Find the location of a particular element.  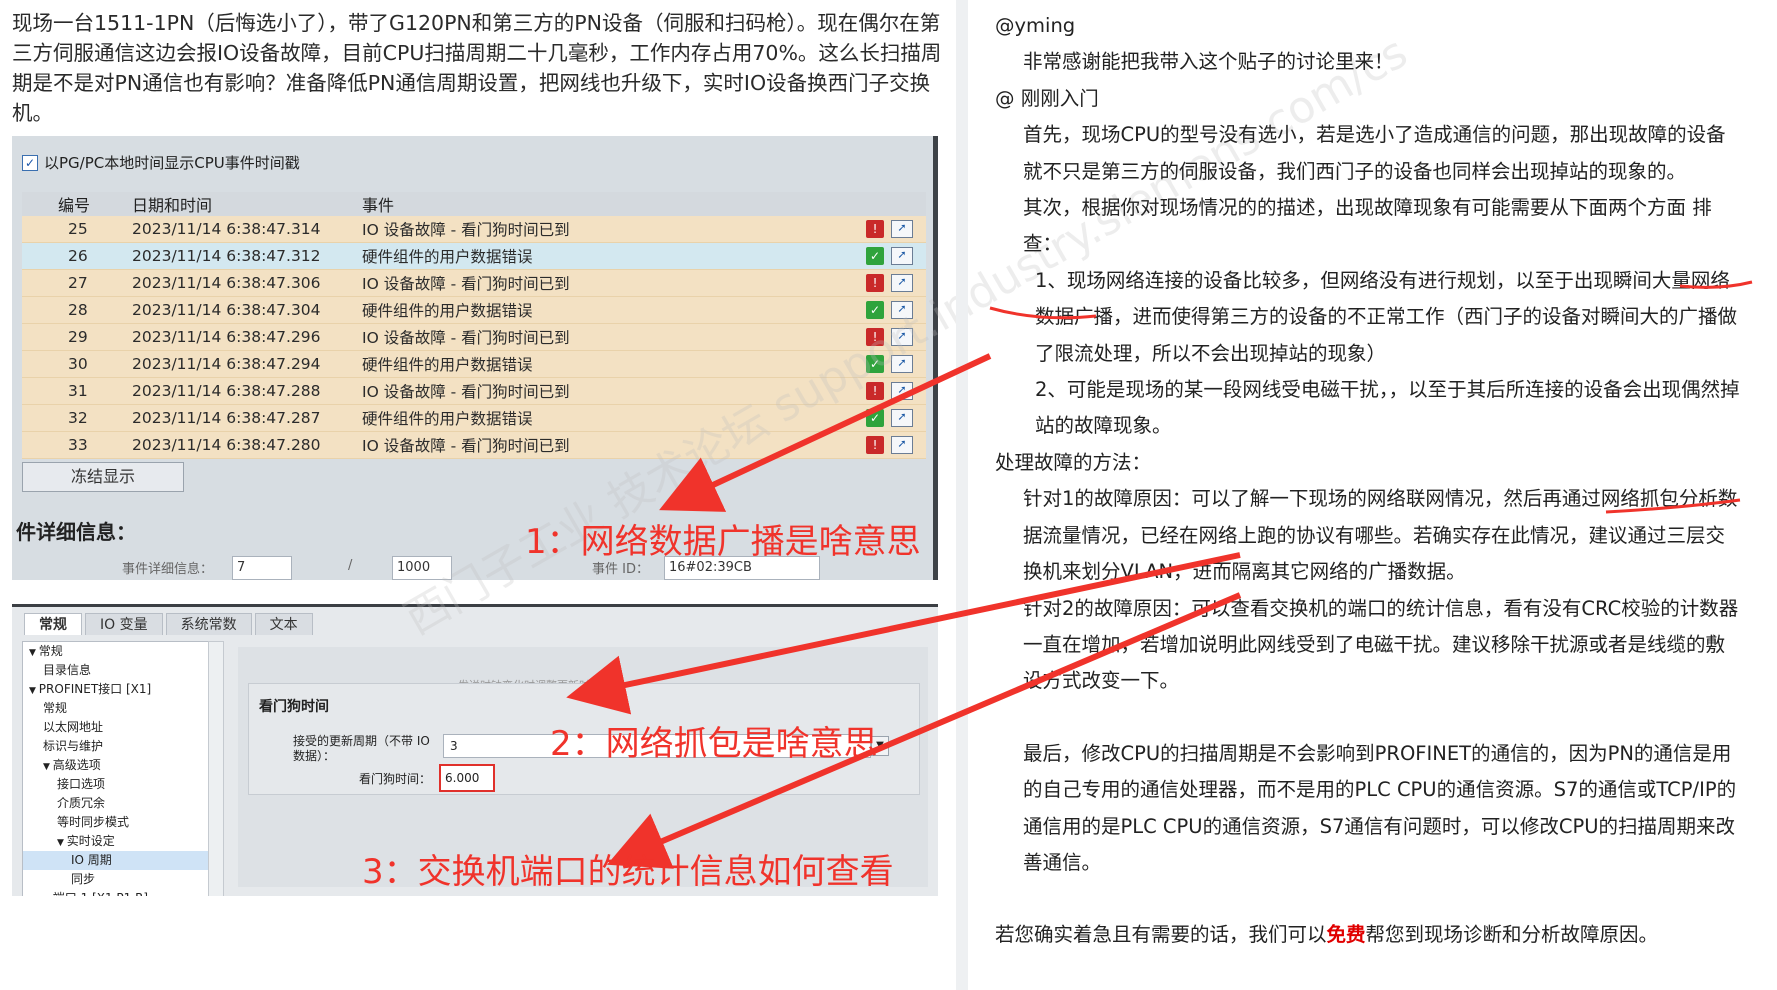

detail-label: 事件详细信息： is located at coordinates (168, 569).